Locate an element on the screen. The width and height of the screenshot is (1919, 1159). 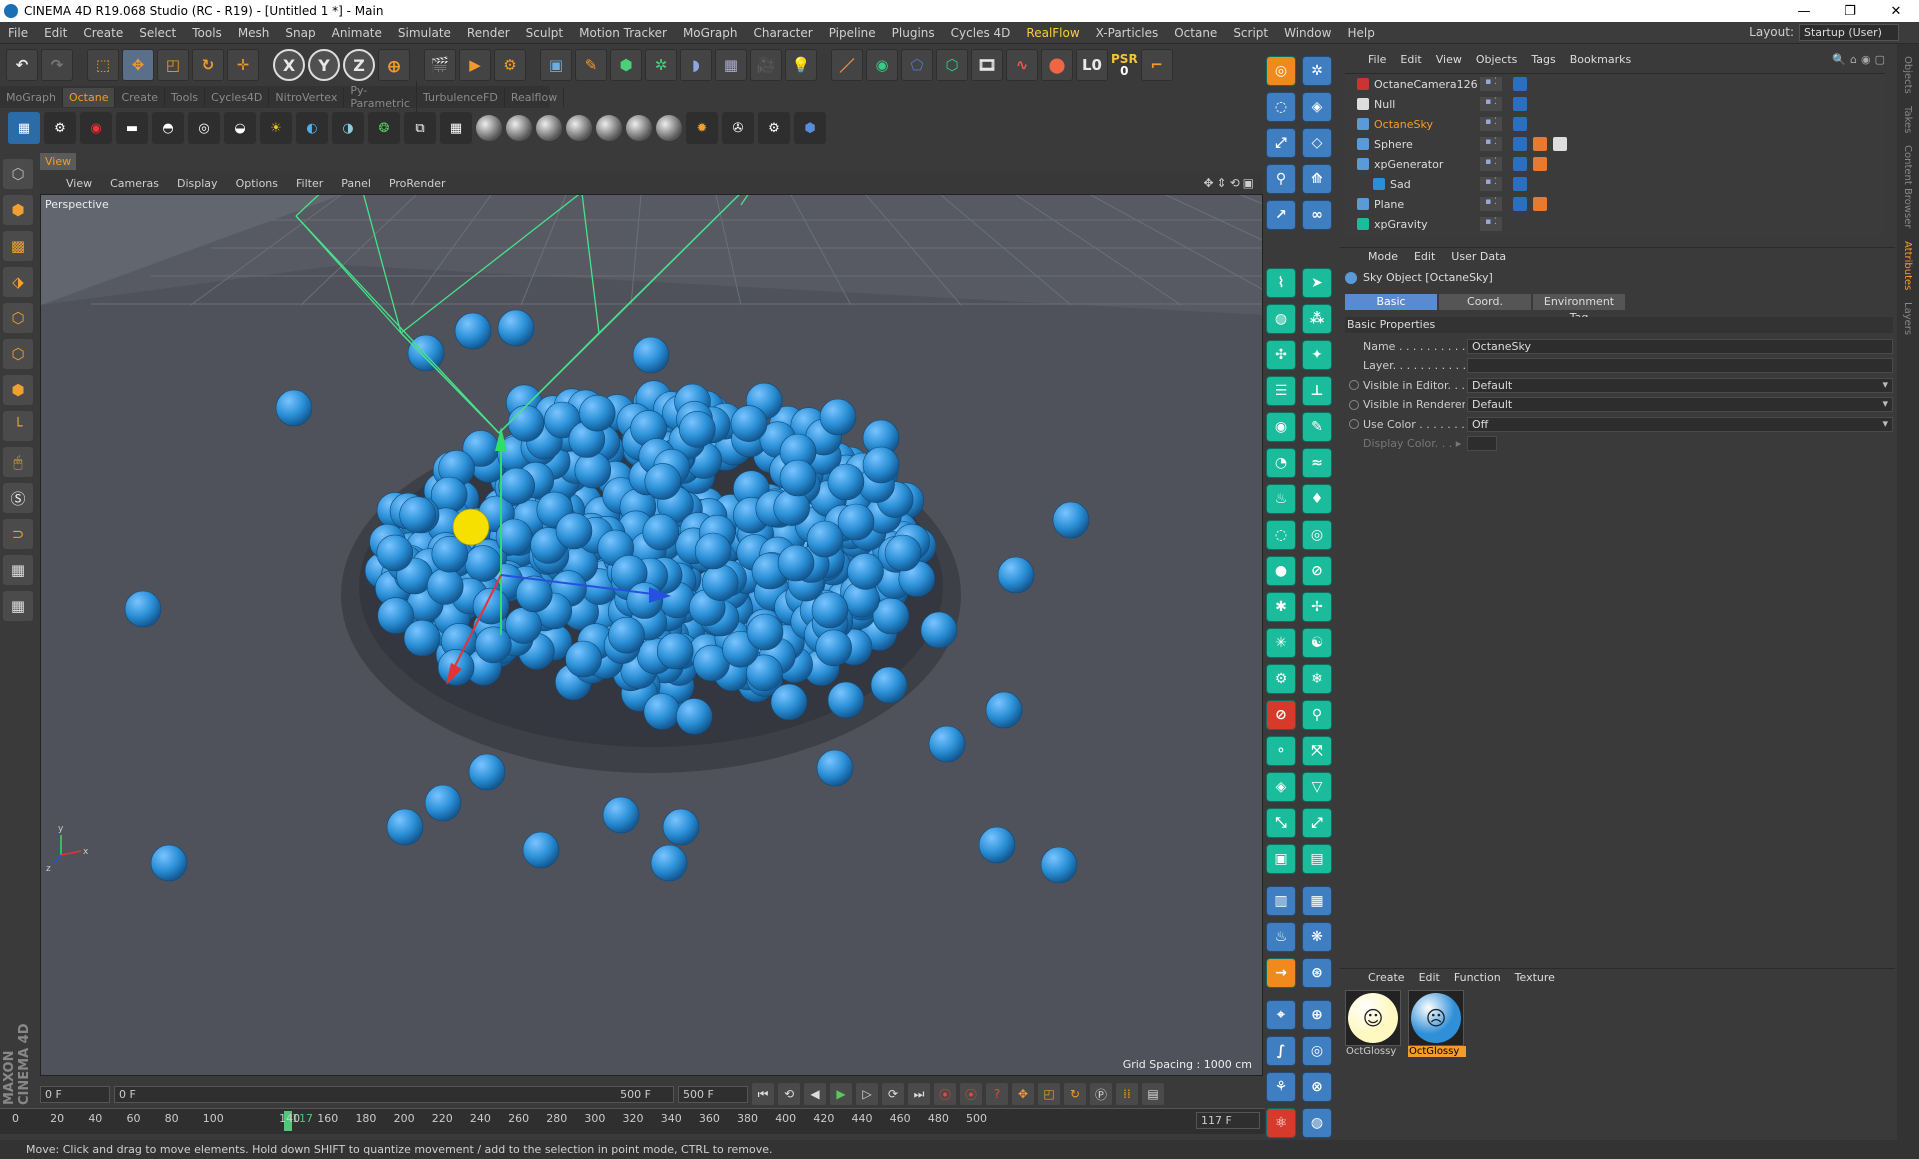
make-editable-icon: ⬡ is located at coordinates (18, 174).